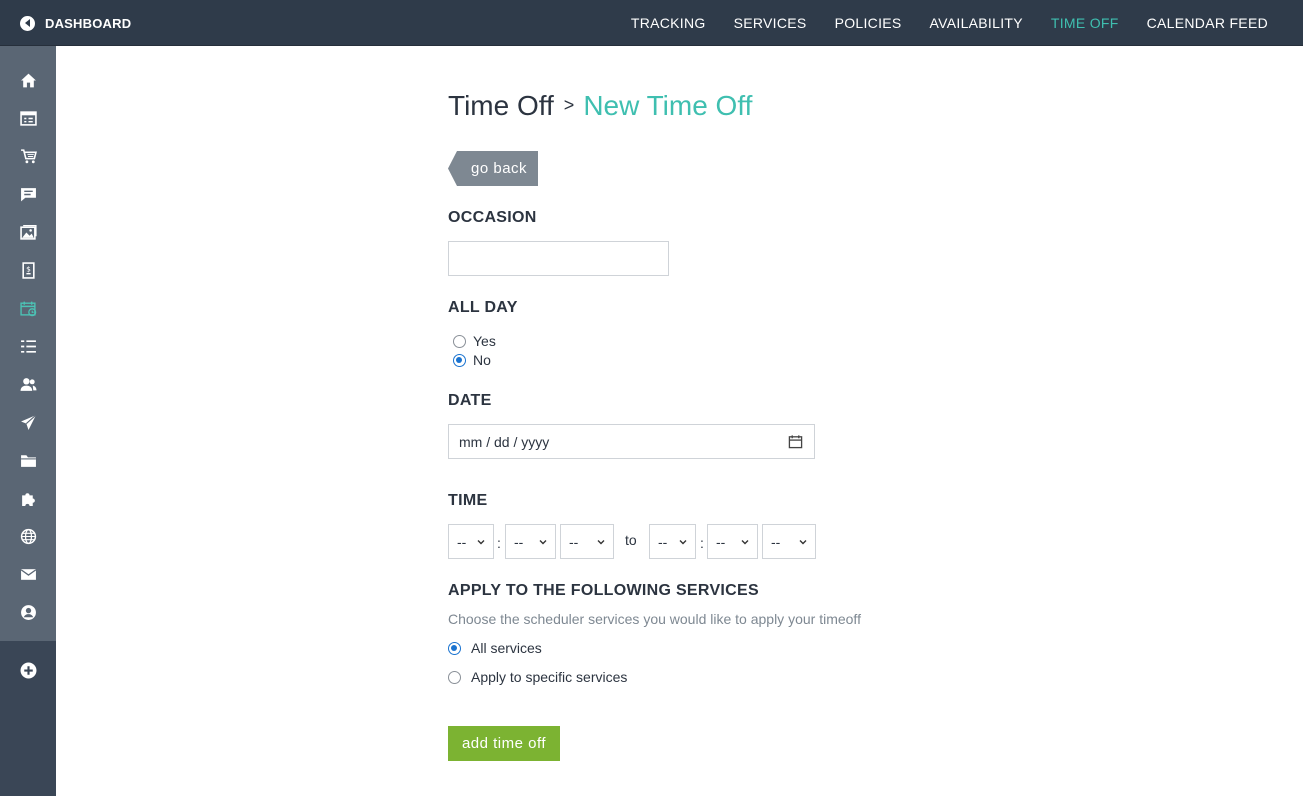 The width and height of the screenshot is (1303, 796). Describe the element at coordinates (468, 500) in the screenshot. I see `time-label: TIME` at that location.